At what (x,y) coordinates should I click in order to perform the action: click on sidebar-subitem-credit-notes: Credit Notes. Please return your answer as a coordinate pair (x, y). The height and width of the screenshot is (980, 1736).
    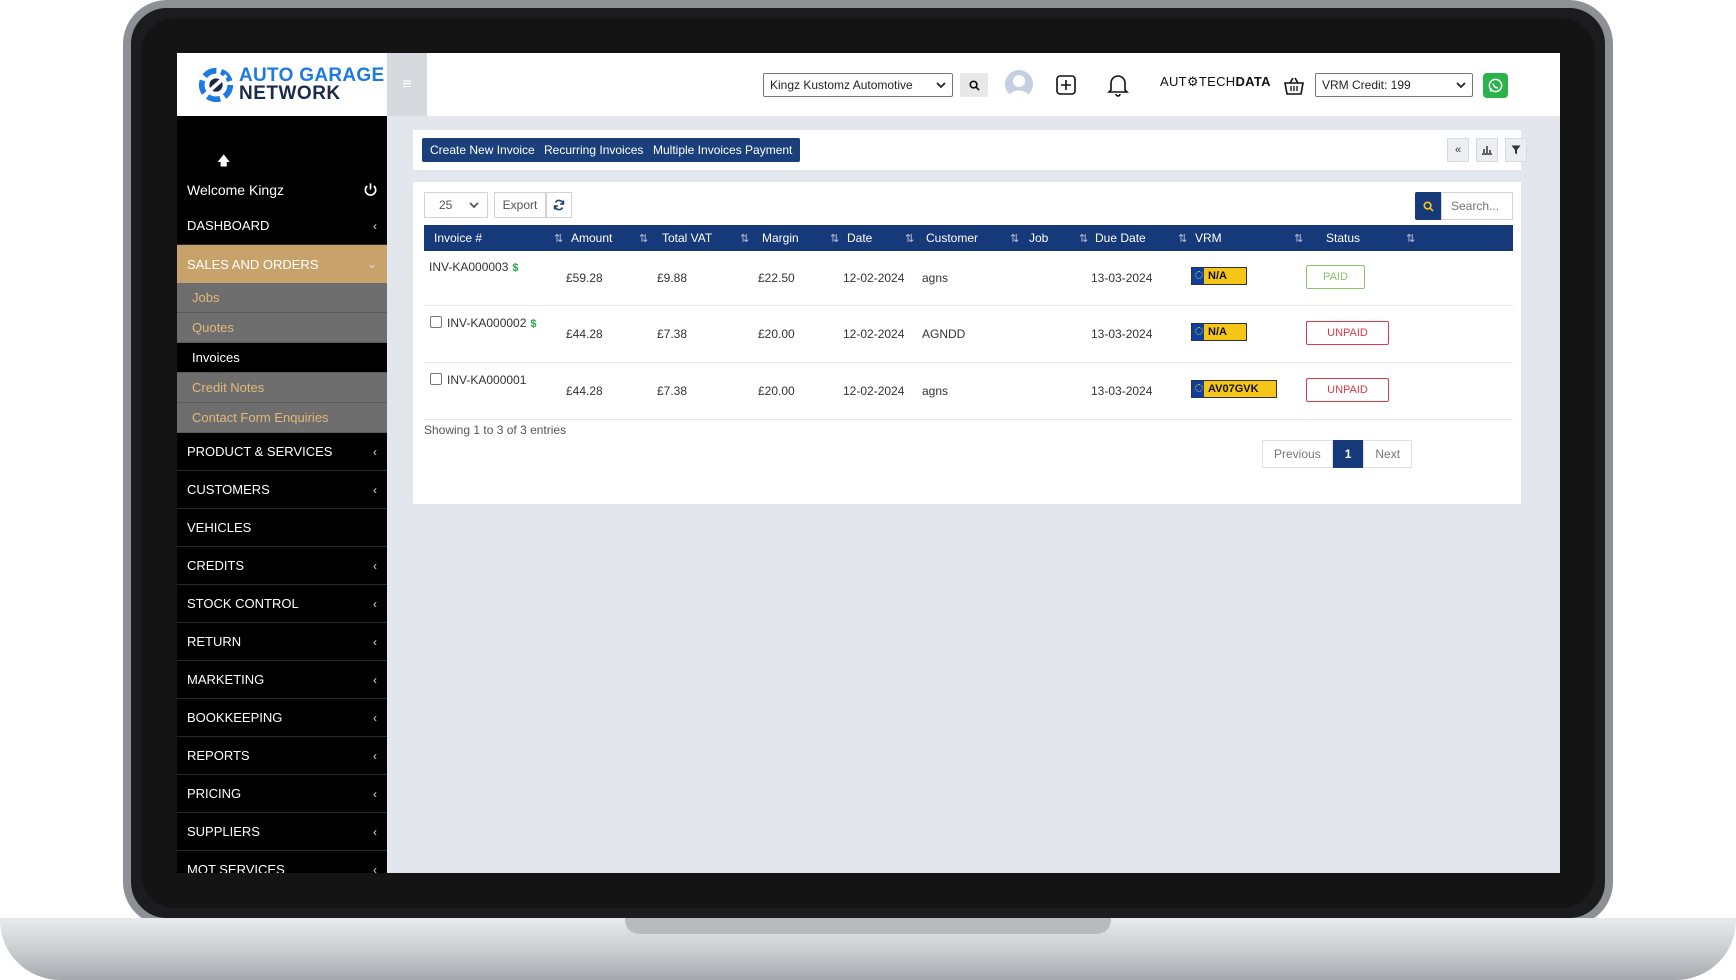
    Looking at the image, I should click on (282, 388).